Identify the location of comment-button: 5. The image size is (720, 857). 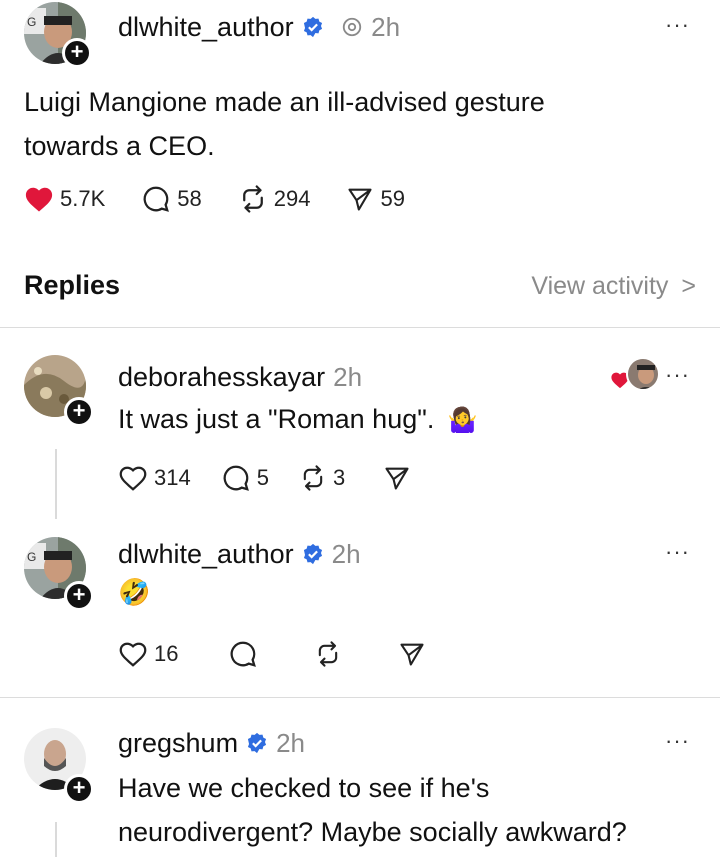
(245, 478).